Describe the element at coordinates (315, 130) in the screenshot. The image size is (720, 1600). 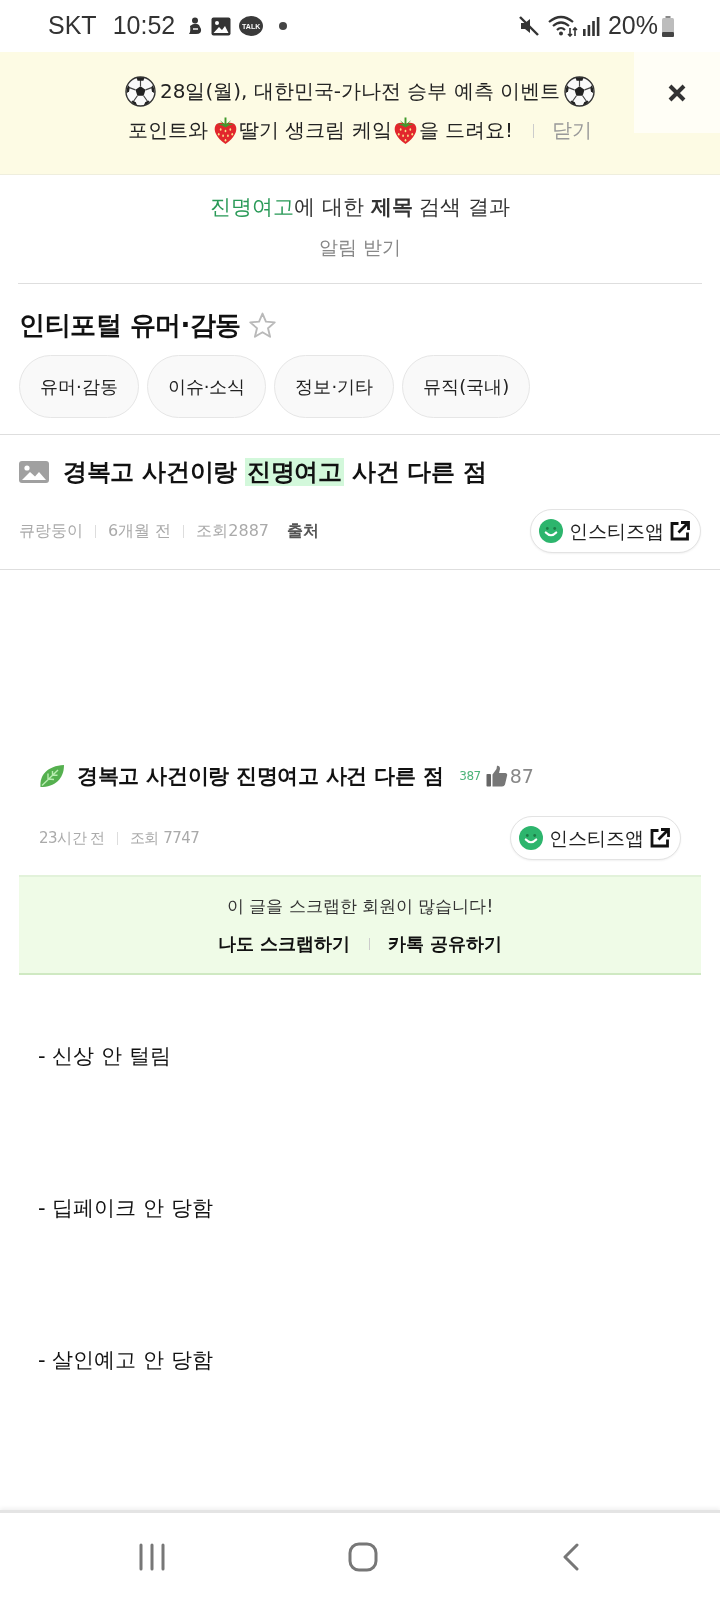
I see `banner-text: 딸기 생크림 케잌` at that location.